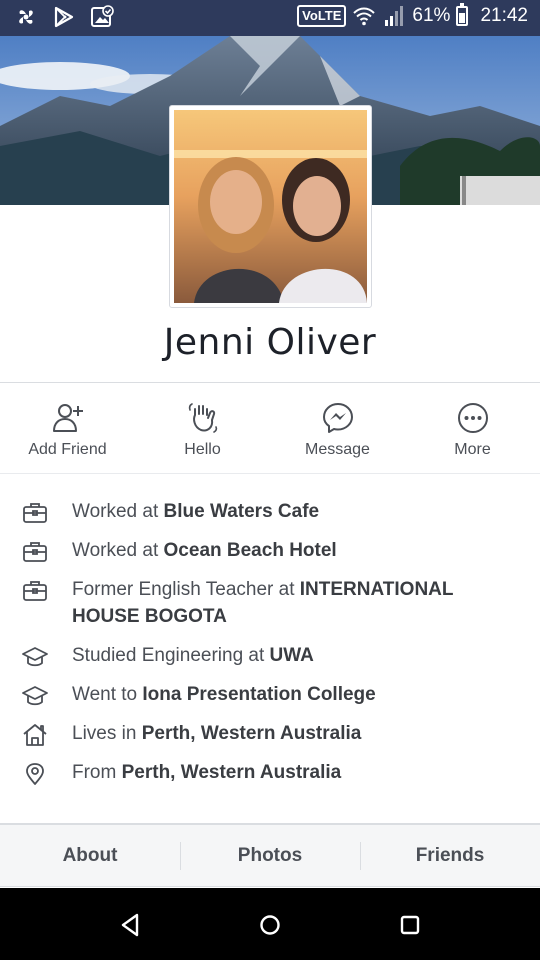 The image size is (540, 960). What do you see at coordinates (504, 15) in the screenshot?
I see `clock: 21:42` at bounding box center [504, 15].